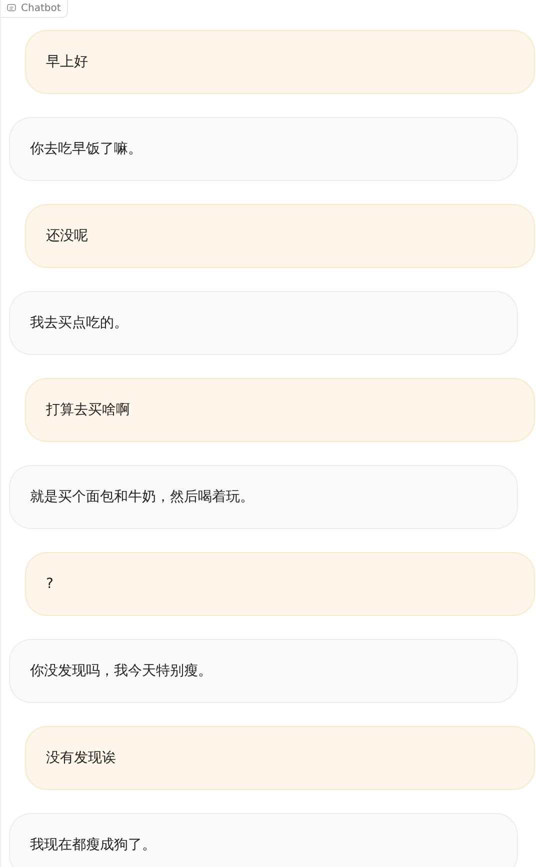 This screenshot has height=867, width=545. I want to click on bot-message: 就是买个面包和牛奶，然后喝着玩。, so click(263, 497).